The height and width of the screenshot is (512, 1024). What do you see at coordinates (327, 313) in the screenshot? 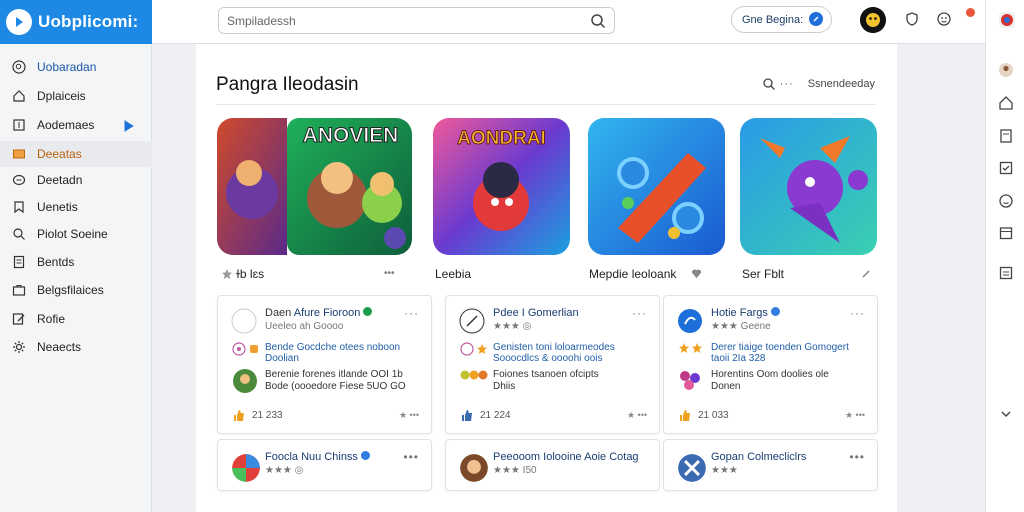
I see `card-title-text: Afure Fioroon` at bounding box center [327, 313].